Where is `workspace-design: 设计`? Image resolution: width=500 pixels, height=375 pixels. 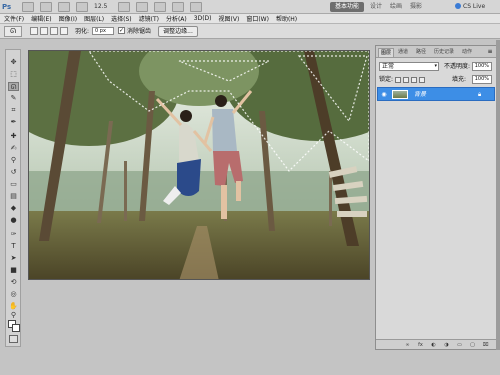
workspace-design: 设计 is located at coordinates (376, 7).